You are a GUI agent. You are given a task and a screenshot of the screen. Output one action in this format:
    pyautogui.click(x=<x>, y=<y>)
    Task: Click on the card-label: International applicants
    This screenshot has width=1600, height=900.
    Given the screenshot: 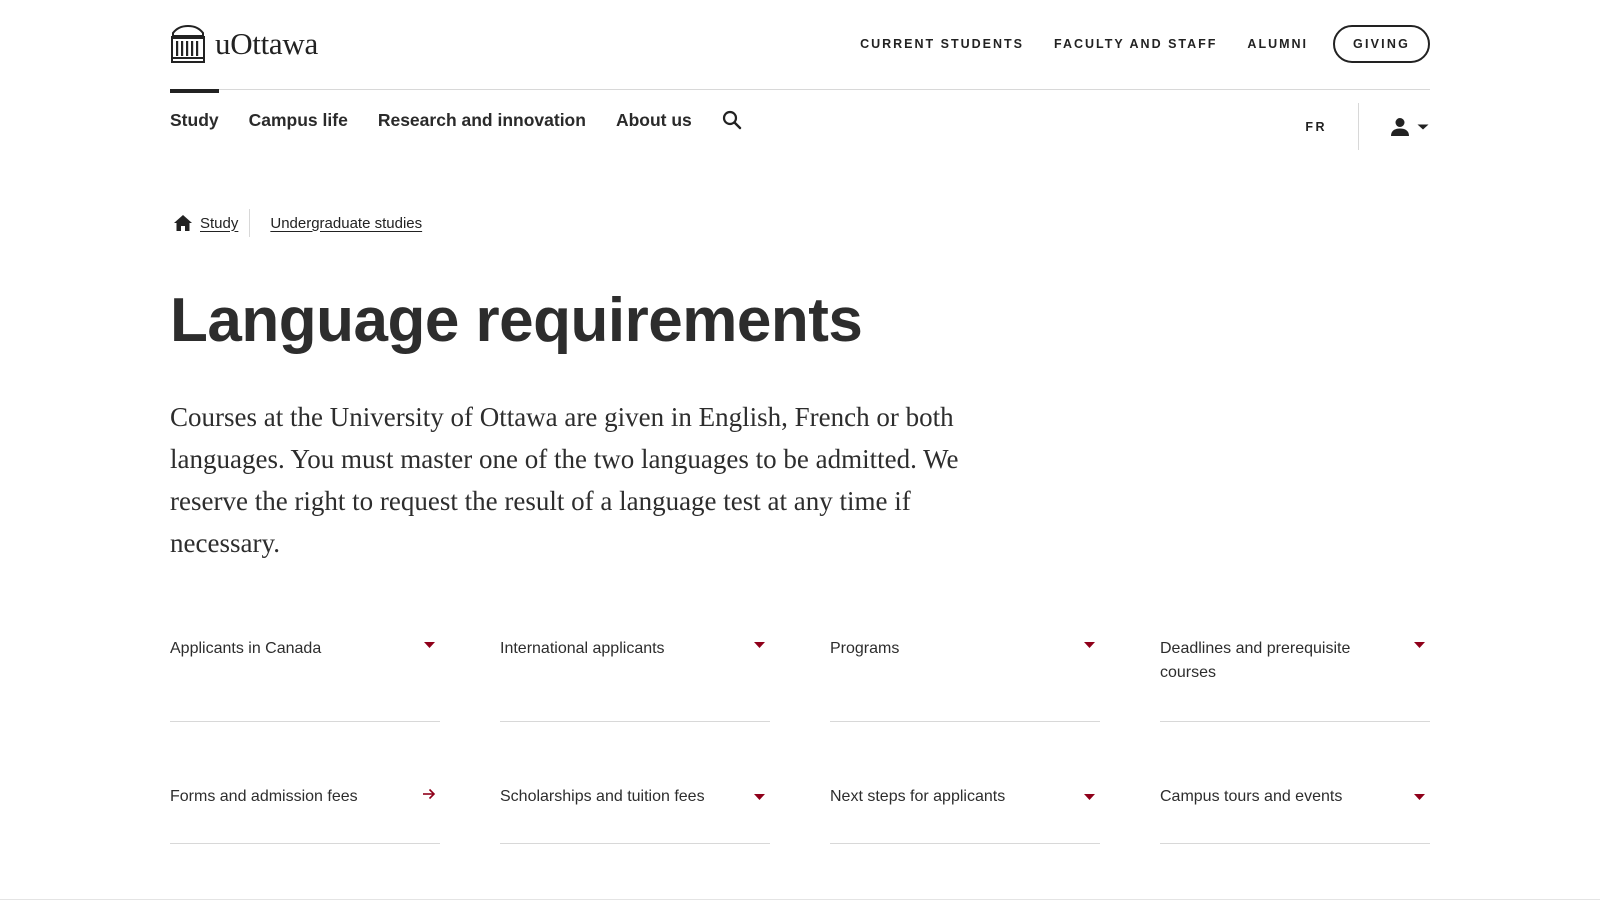 What is the action you would take?
    pyautogui.click(x=582, y=648)
    